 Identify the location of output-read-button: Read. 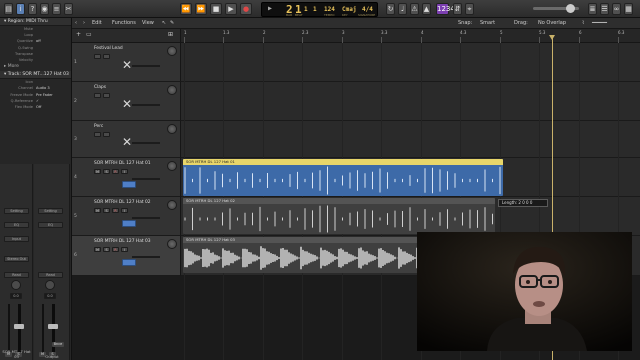
(50, 275).